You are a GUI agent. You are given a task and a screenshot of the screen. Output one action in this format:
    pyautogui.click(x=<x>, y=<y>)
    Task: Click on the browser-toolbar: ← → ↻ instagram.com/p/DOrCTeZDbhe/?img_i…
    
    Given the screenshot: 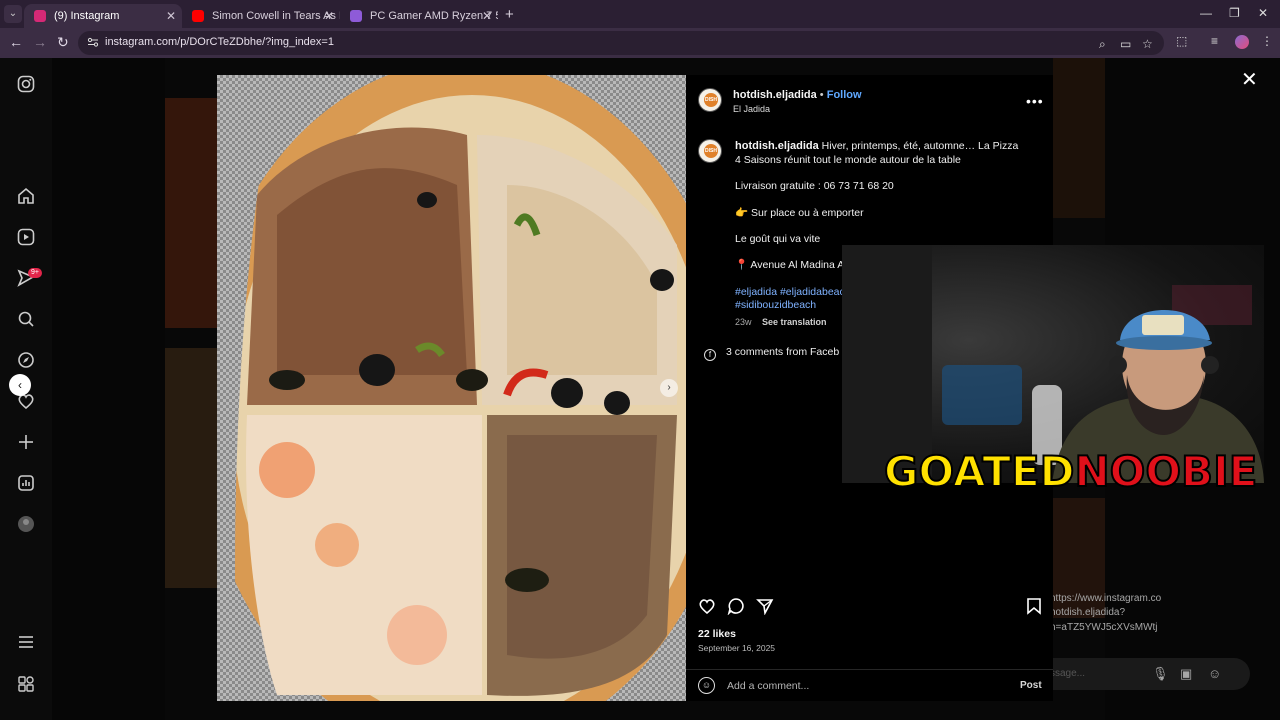 What is the action you would take?
    pyautogui.click(x=640, y=43)
    